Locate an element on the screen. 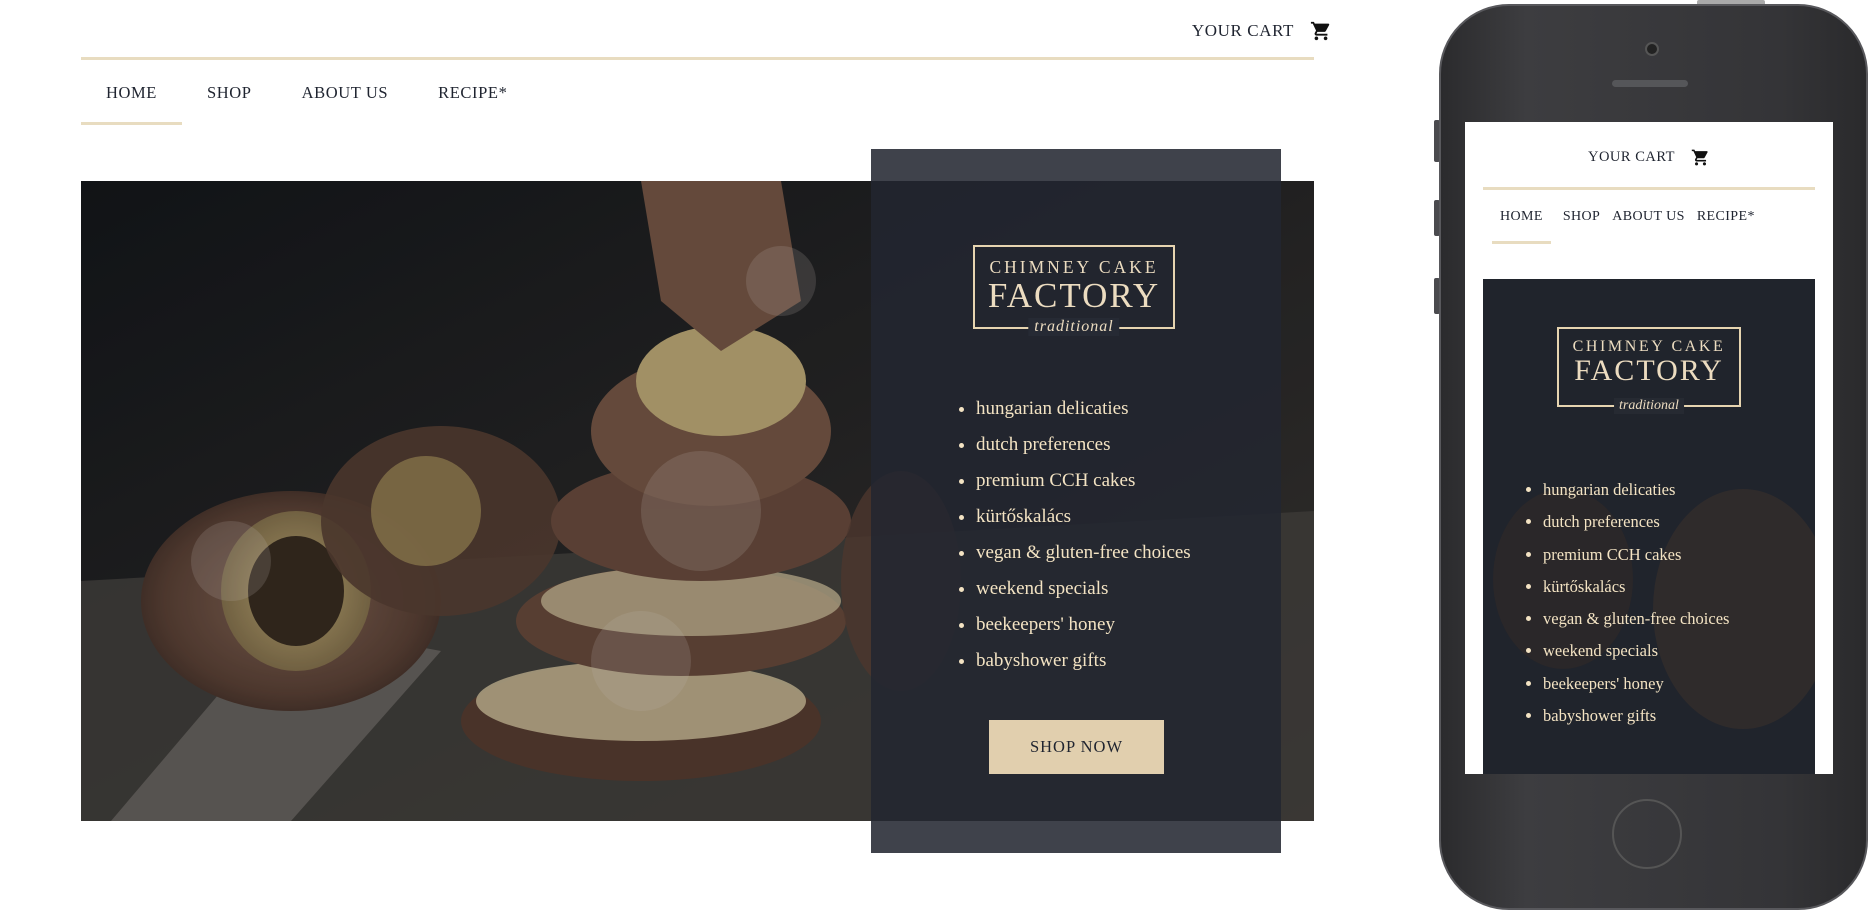 The width and height of the screenshot is (1869, 910). nav-item-recipe: RECIPE* is located at coordinates (472, 101).